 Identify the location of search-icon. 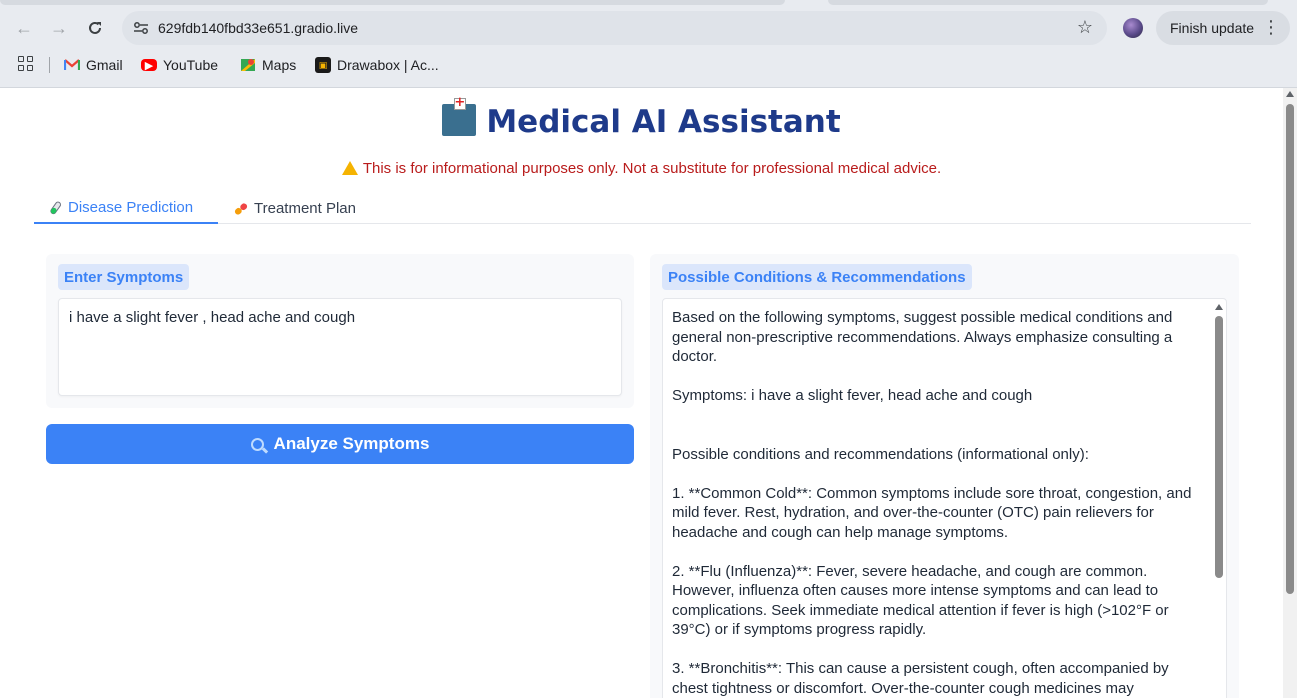
(257, 444).